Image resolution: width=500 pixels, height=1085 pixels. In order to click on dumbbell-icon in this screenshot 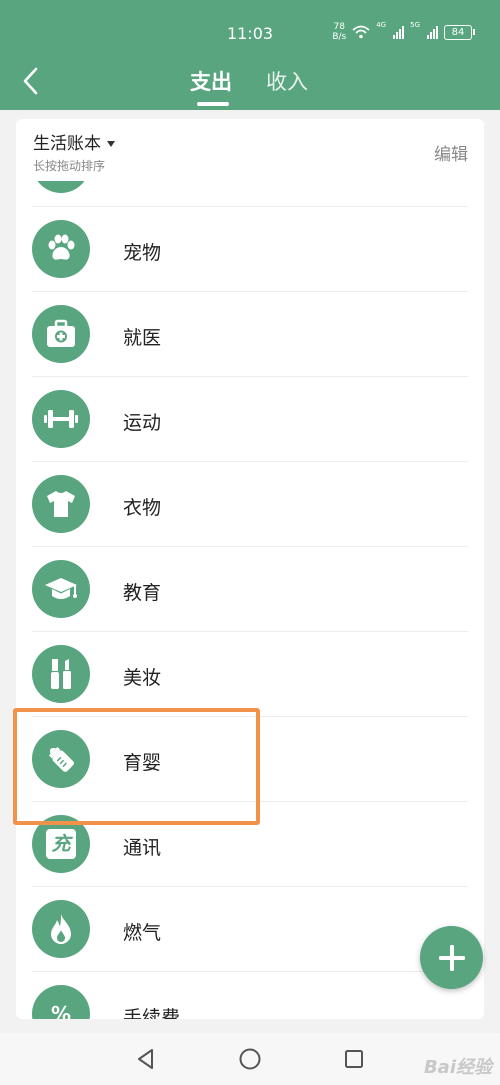, I will do `click(61, 419)`.